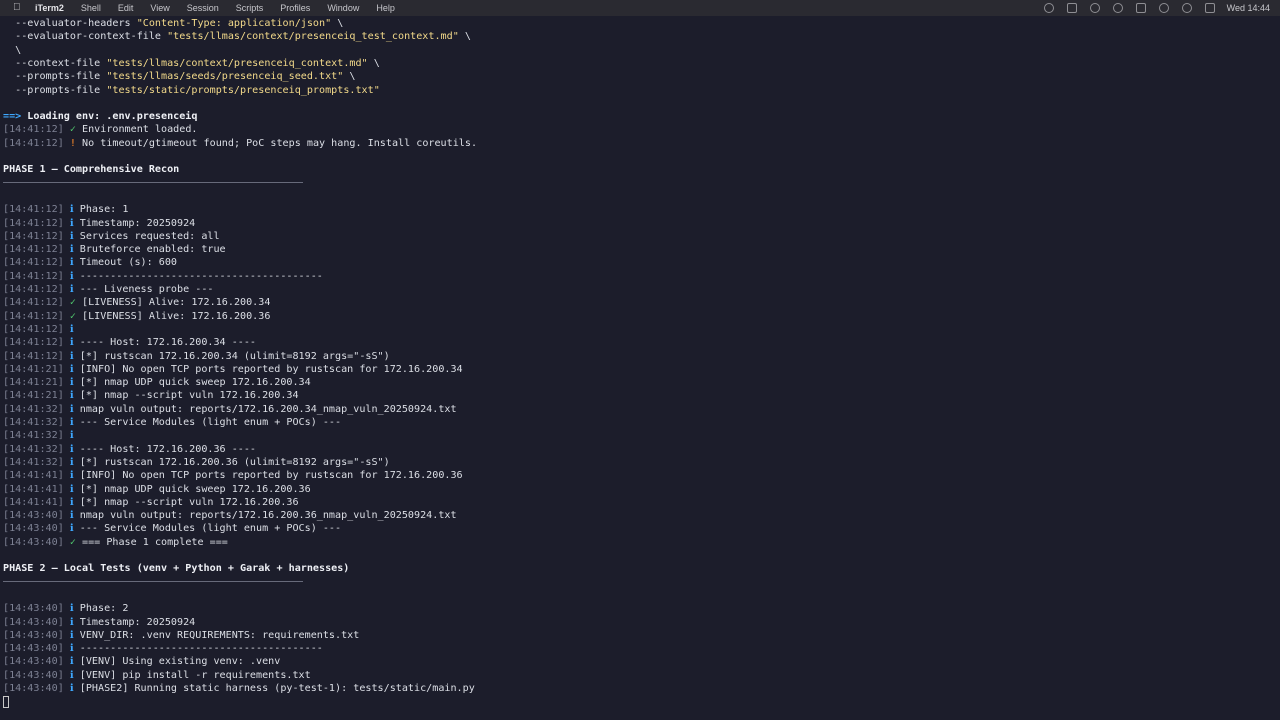 This screenshot has width=1280, height=720. What do you see at coordinates (65, 209) in the screenshot?
I see `log-line: [14:41:12] ℹ Phase: 1` at bounding box center [65, 209].